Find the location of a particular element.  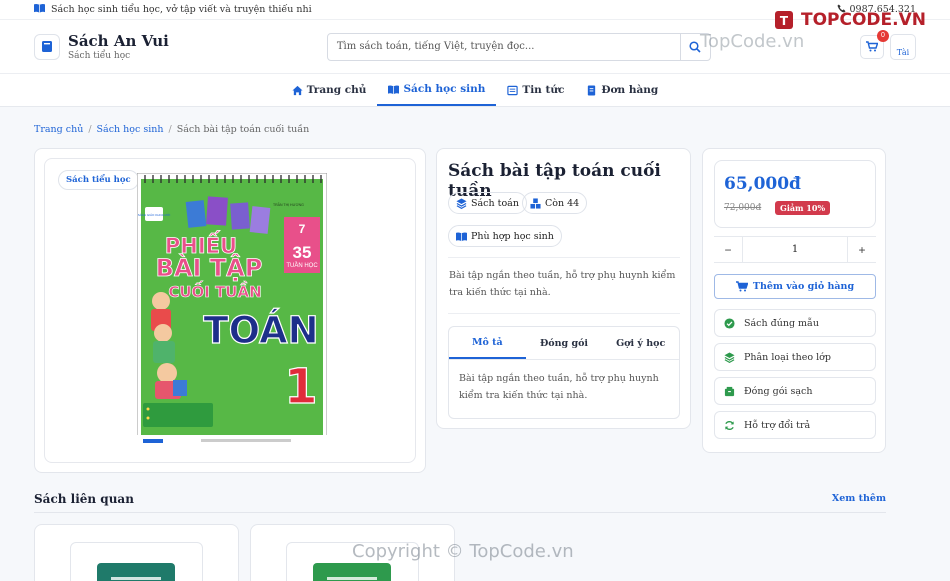

old-price: 72,000đ is located at coordinates (743, 208).